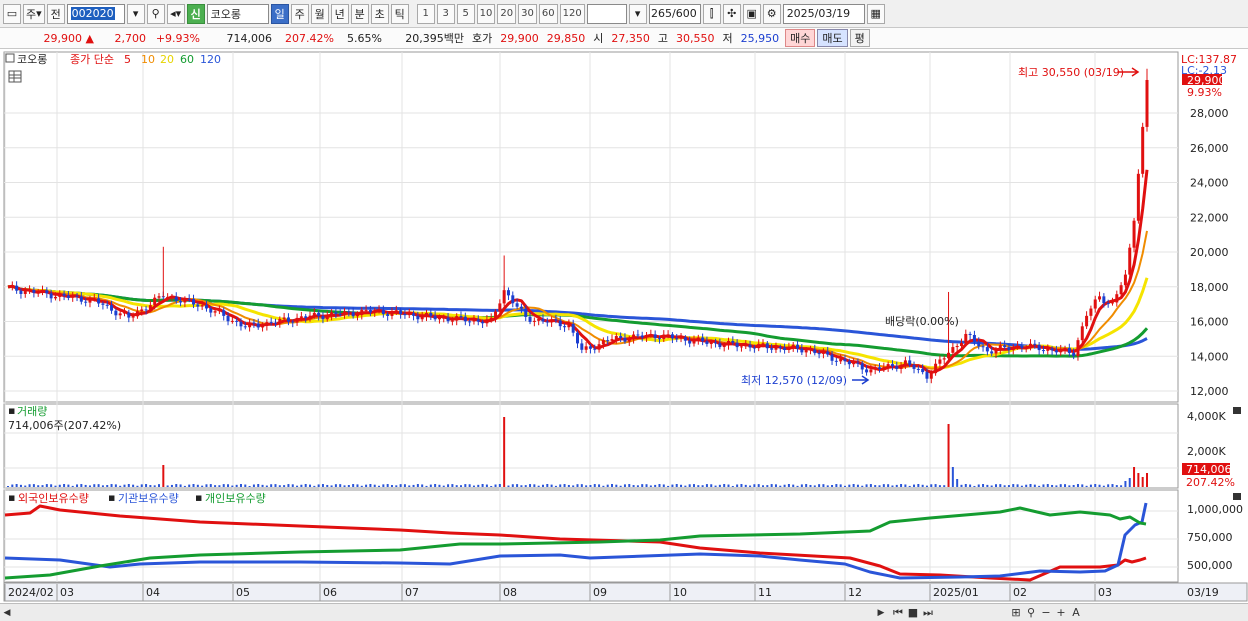 The image size is (1248, 621). Describe the element at coordinates (731, 13) in the screenshot. I see `crosshair-icon: ✣` at that location.